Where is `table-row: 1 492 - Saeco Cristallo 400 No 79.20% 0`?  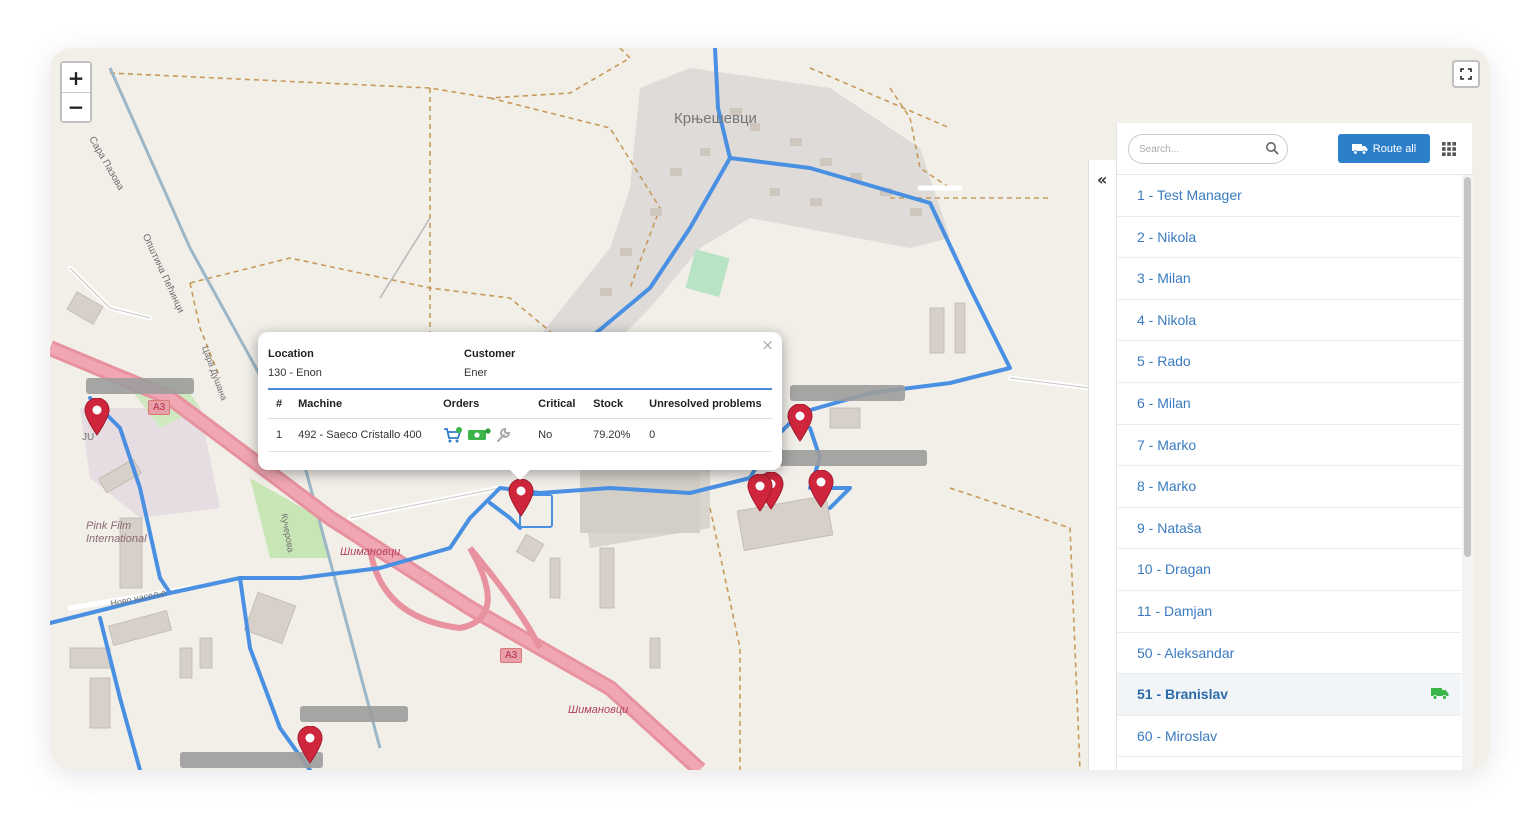
table-row: 1 492 - Saeco Cristallo 400 No 79.20% 0 is located at coordinates (520, 435).